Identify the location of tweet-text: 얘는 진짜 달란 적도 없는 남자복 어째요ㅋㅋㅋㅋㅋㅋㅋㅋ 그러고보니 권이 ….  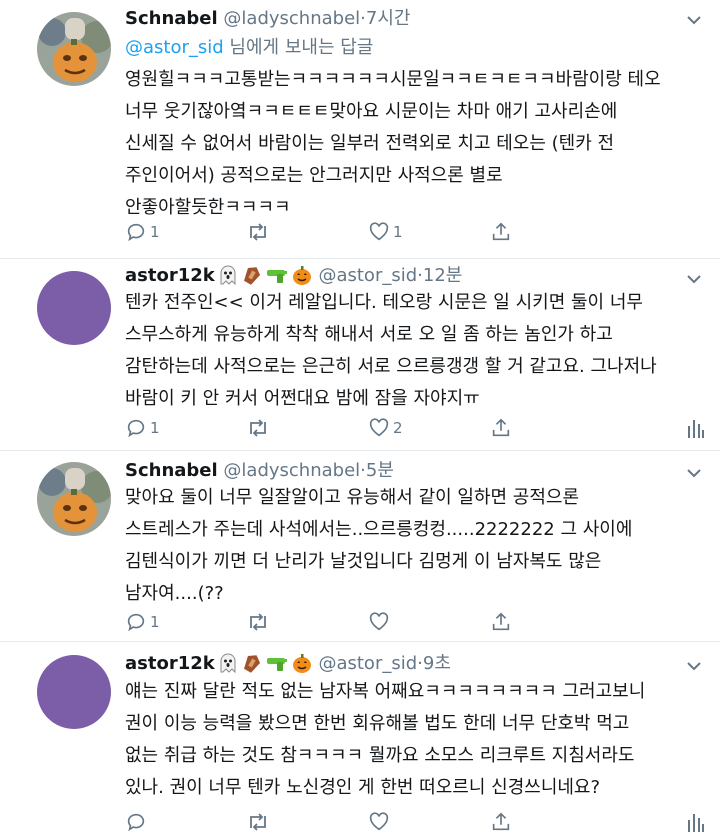
(410, 740).